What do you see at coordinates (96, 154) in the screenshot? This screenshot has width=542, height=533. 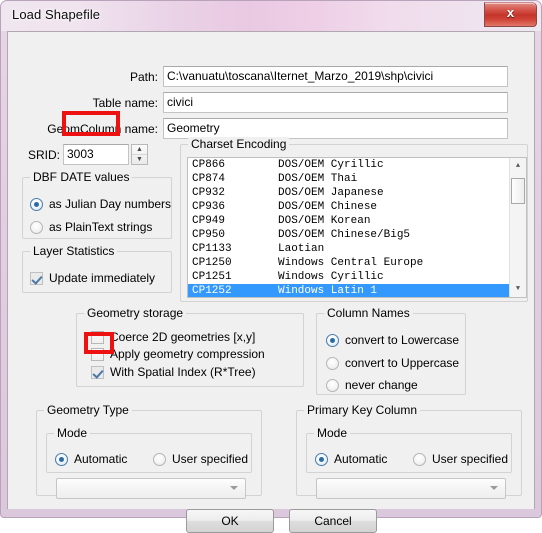 I see `srid-input: 3003` at bounding box center [96, 154].